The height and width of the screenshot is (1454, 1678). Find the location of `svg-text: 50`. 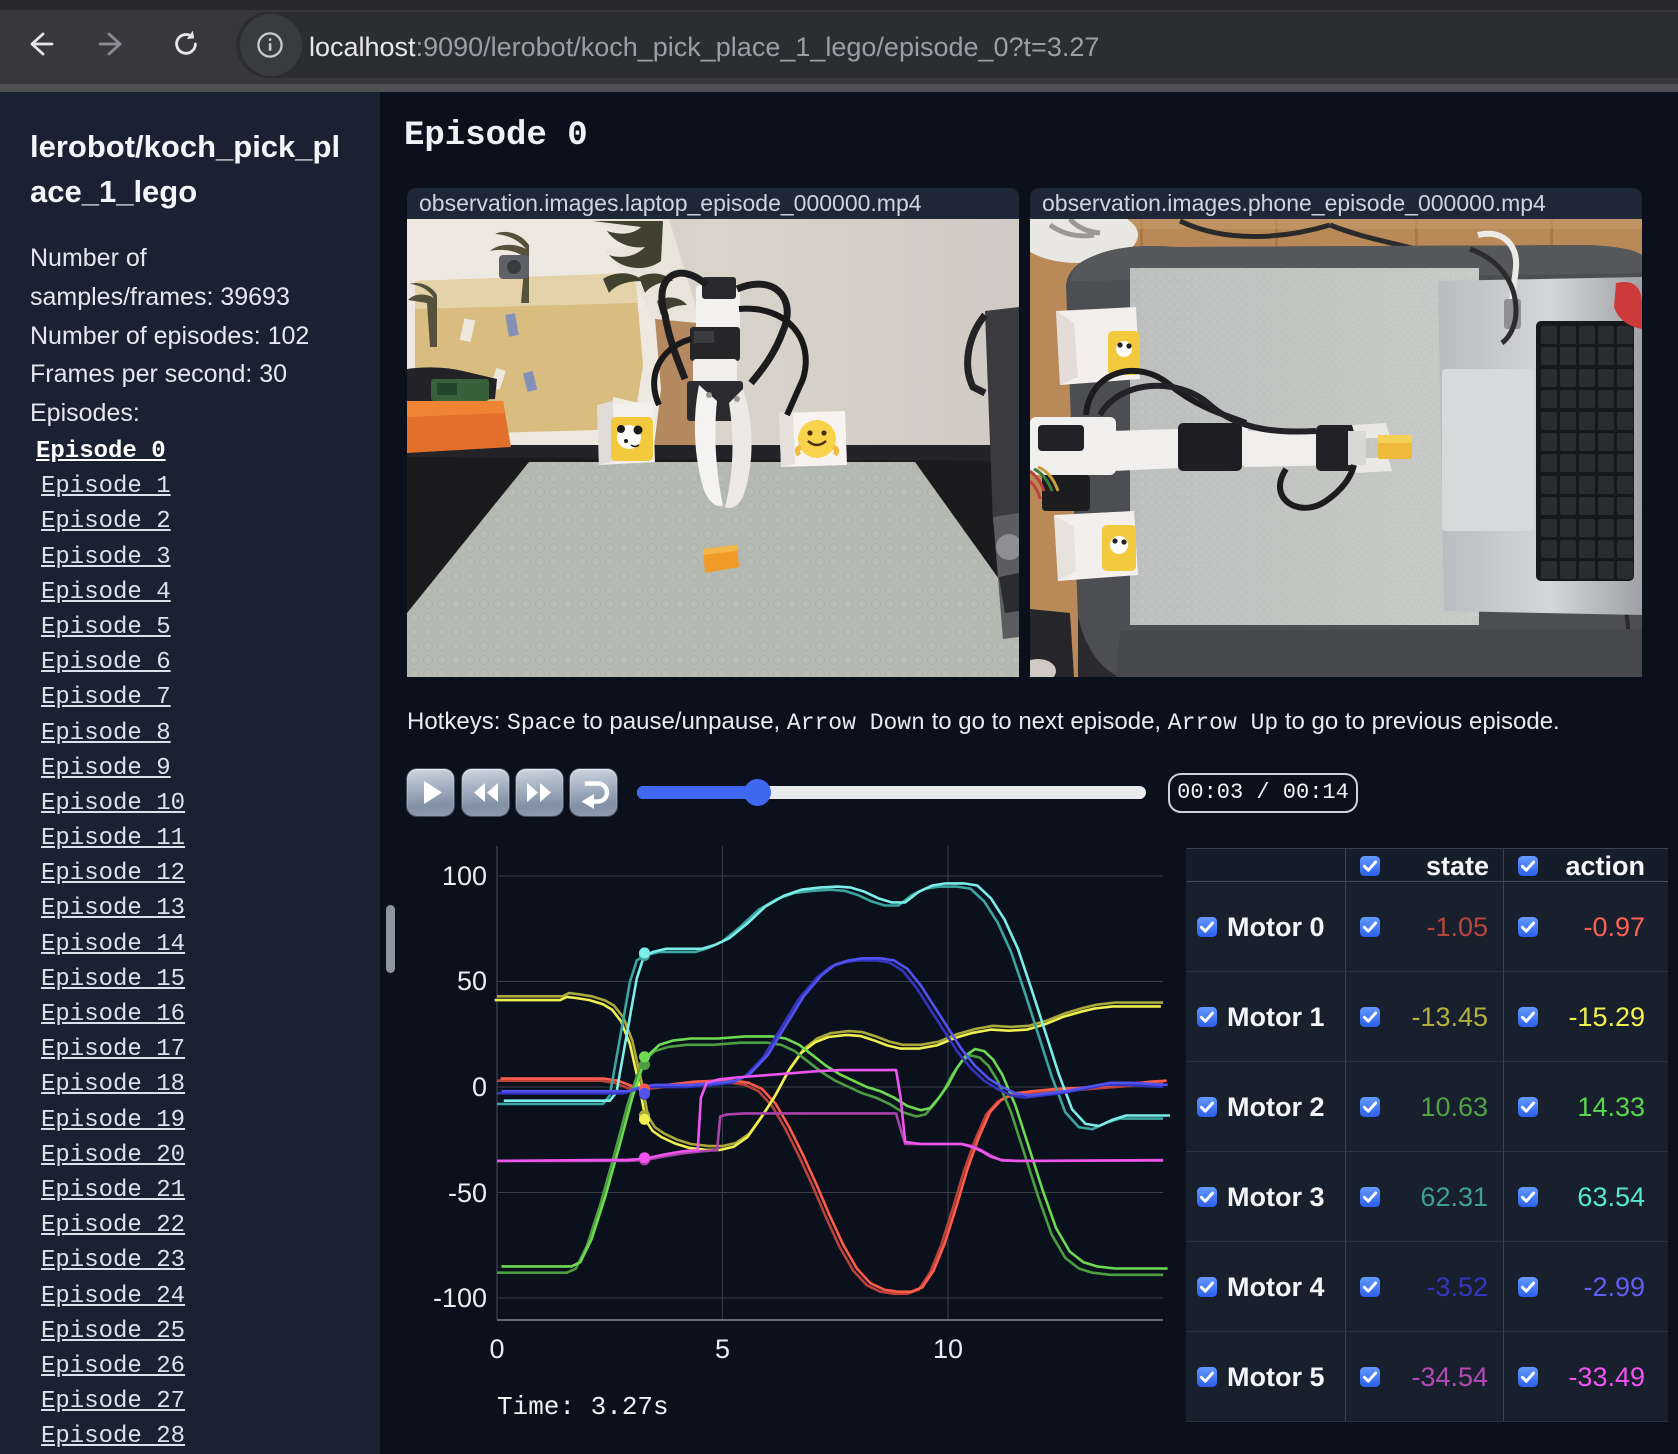

svg-text: 50 is located at coordinates (472, 981).